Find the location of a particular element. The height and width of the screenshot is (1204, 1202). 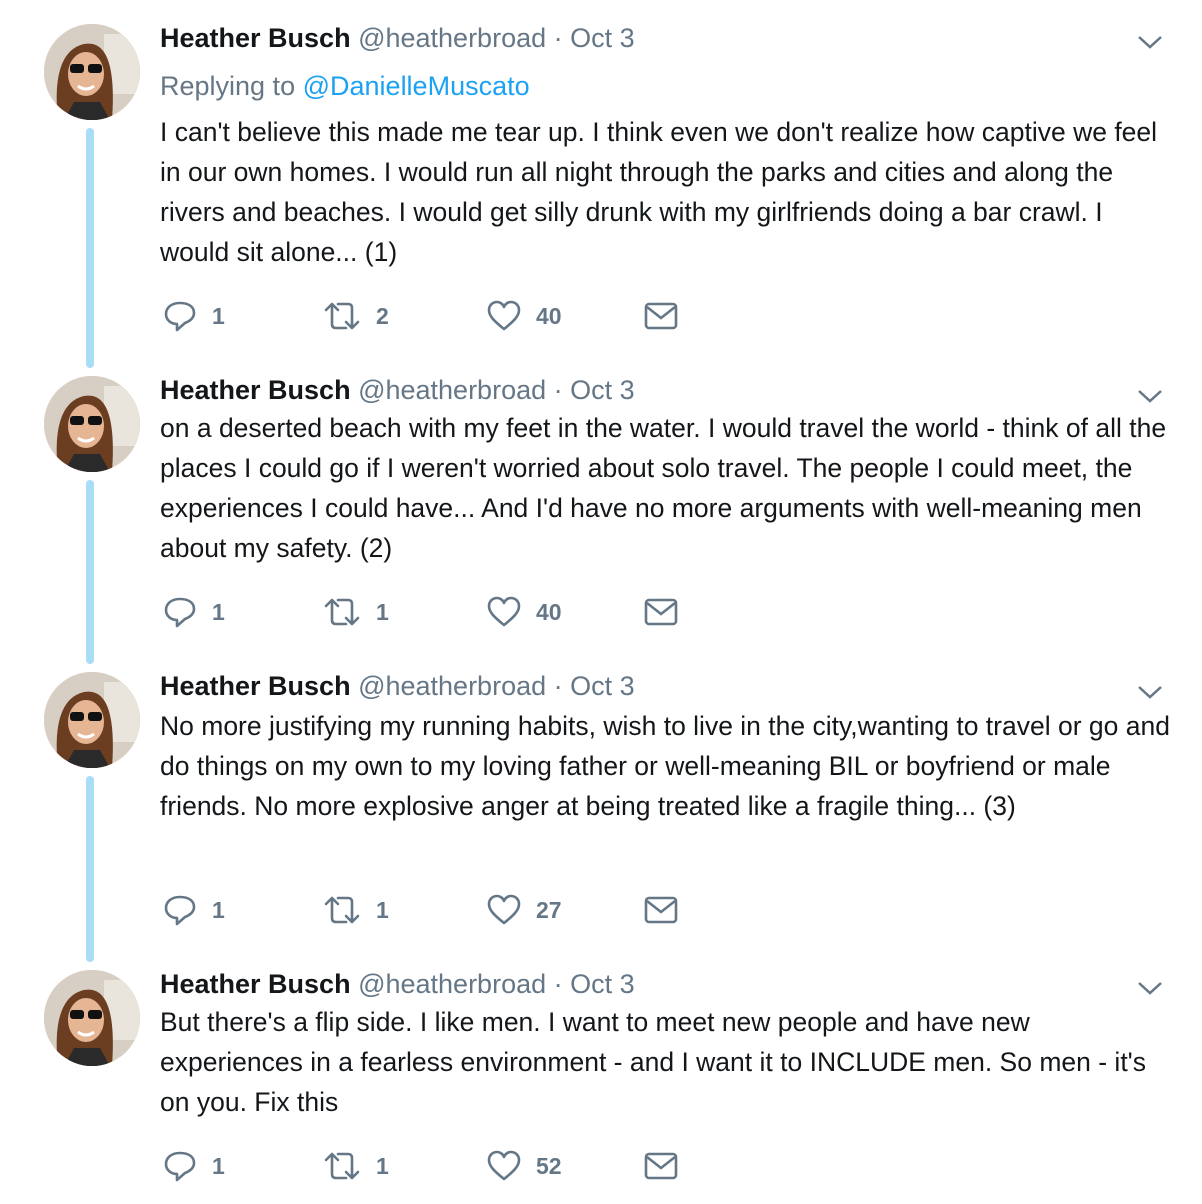

replying-to: Replying to @DanielleMuscato is located at coordinates (345, 86).